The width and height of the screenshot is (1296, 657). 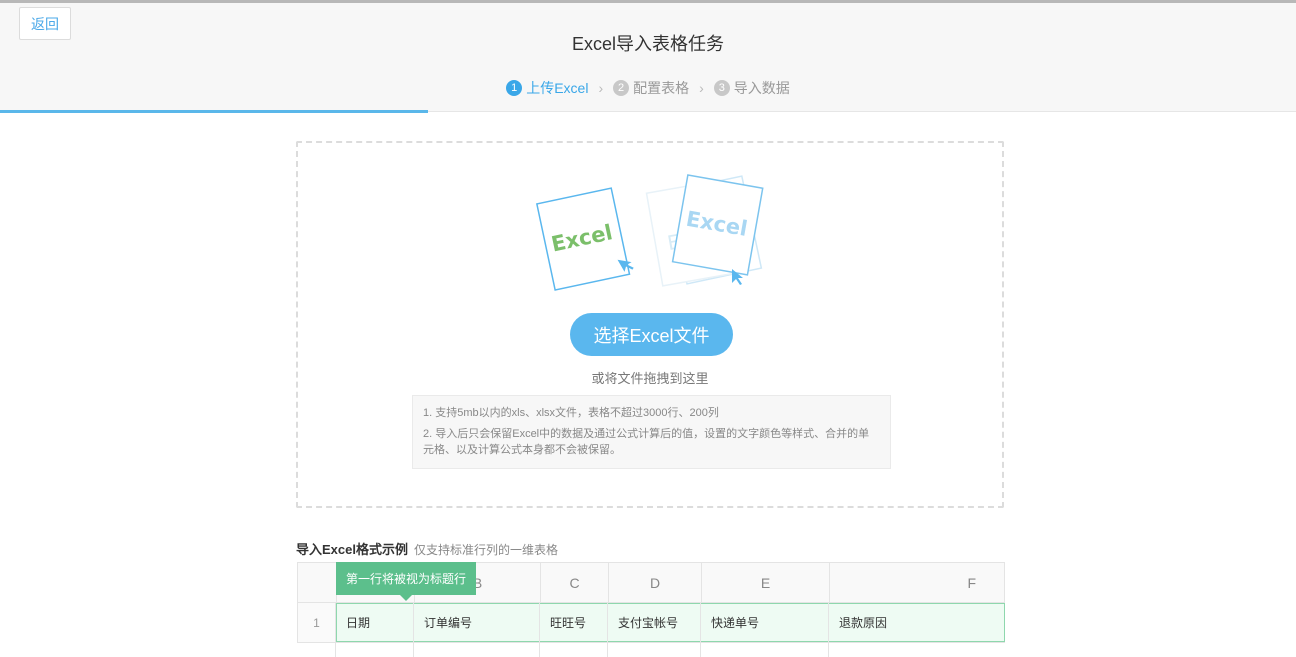 What do you see at coordinates (575, 582) in the screenshot?
I see `column-letter: C` at bounding box center [575, 582].